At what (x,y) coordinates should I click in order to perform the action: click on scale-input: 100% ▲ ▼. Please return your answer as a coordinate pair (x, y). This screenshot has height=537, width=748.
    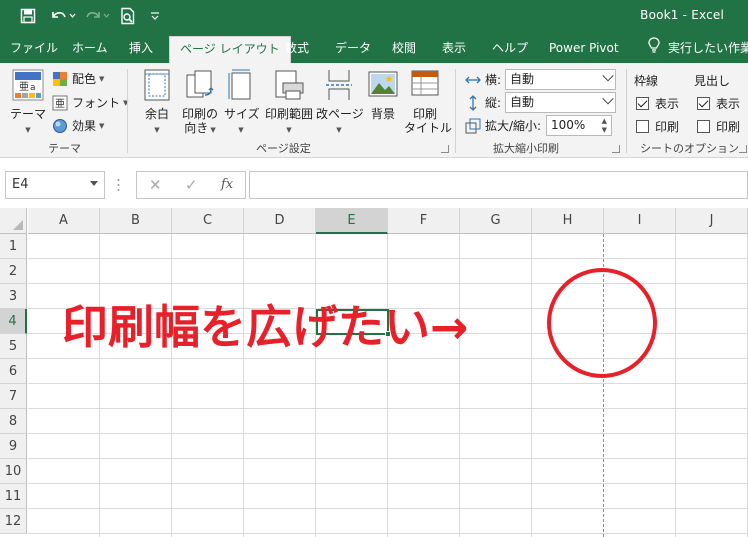
    Looking at the image, I should click on (579, 125).